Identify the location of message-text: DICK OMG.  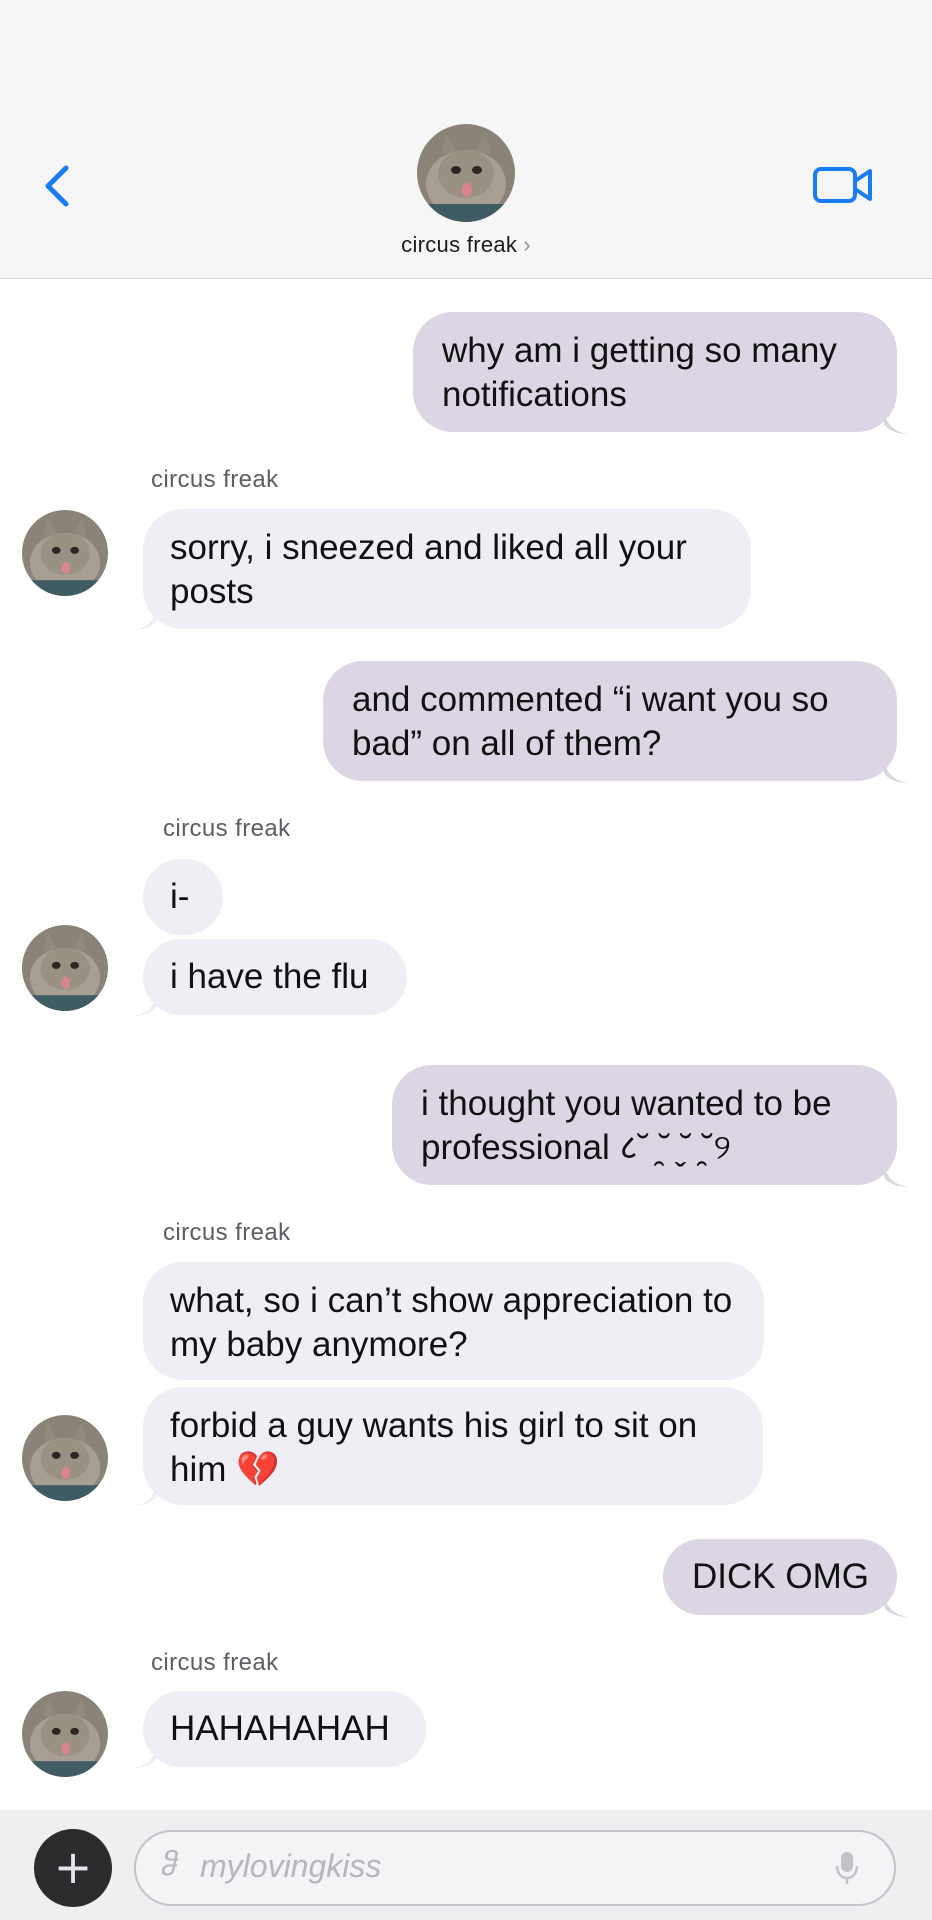
(780, 1576).